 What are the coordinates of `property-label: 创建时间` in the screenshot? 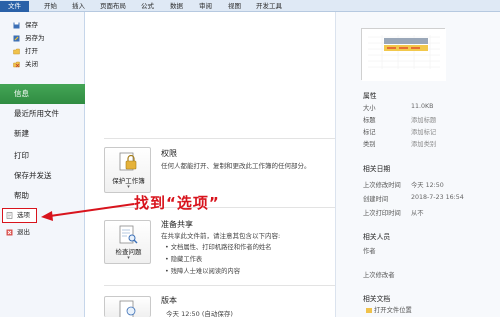 It's located at (376, 199).